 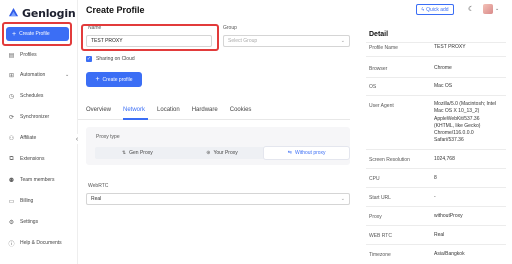 I want to click on avatar, so click(x=488, y=9).